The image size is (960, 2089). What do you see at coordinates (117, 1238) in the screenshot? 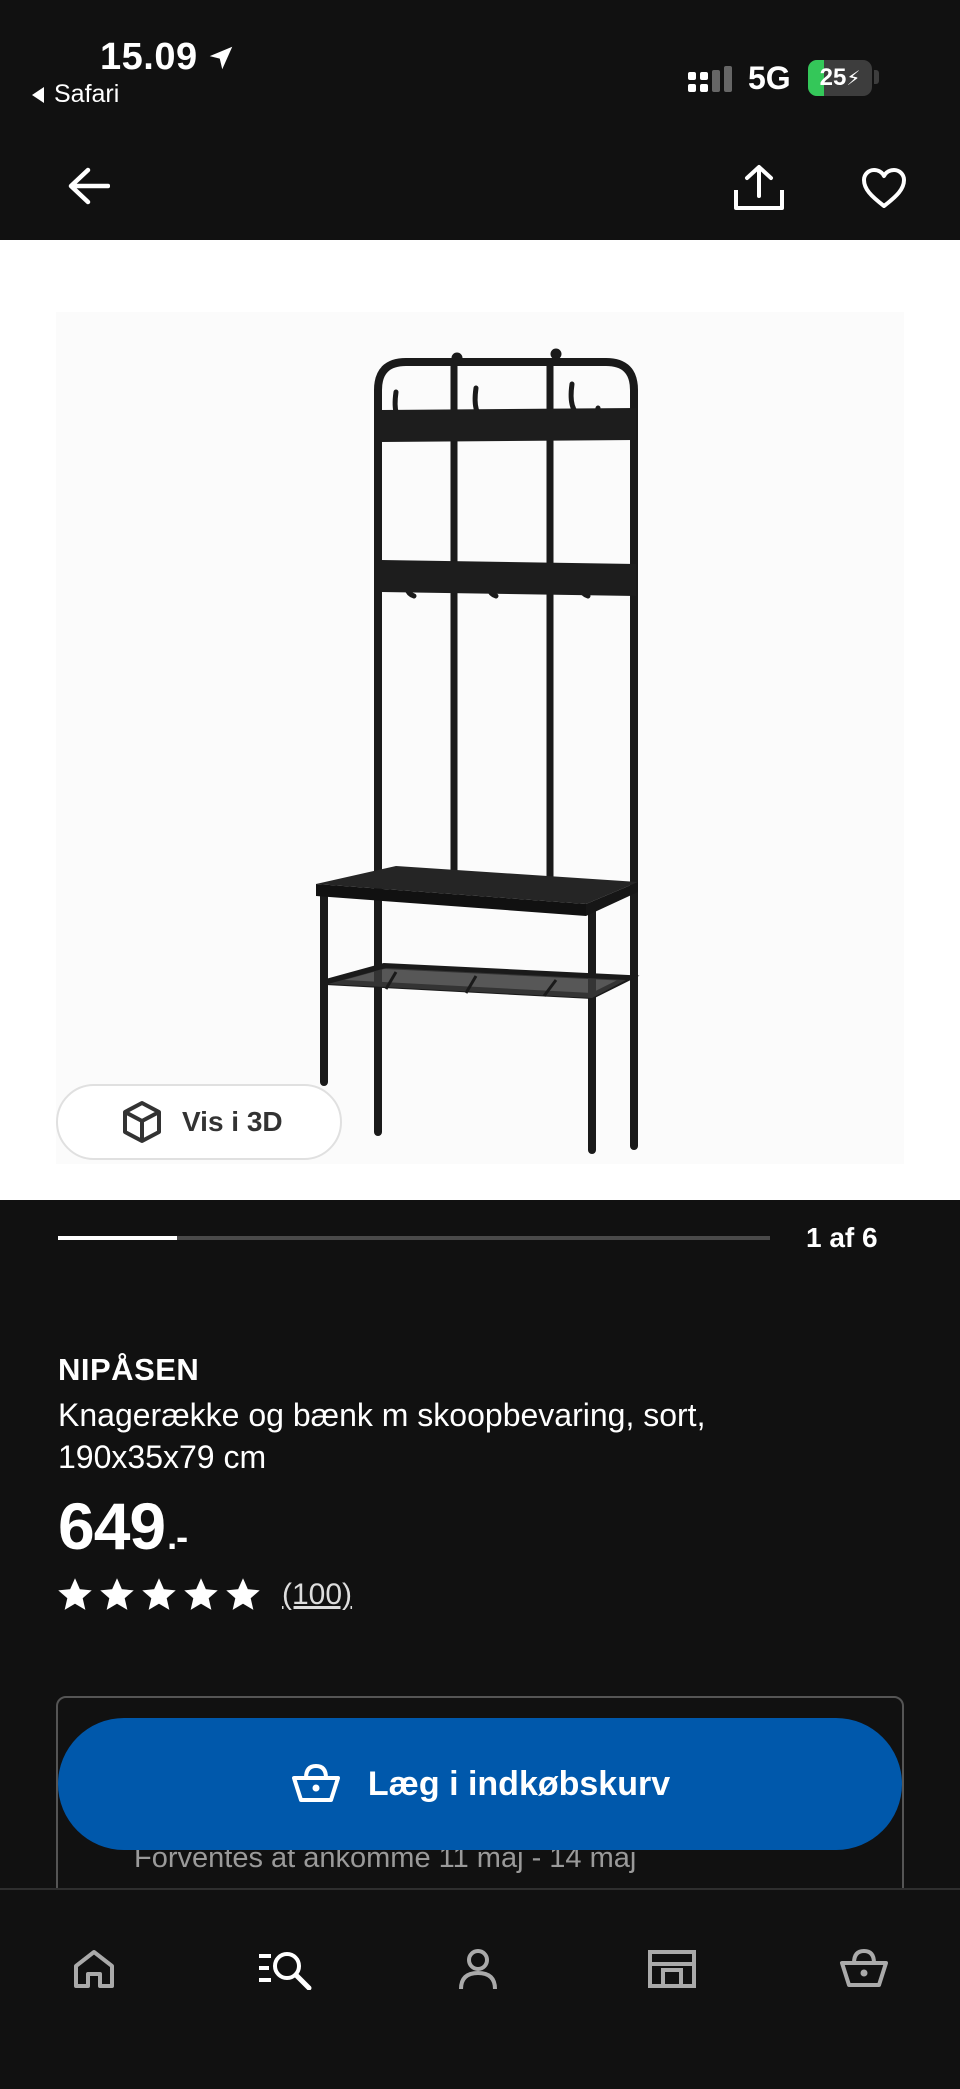
I see `gallery-progress-fill` at bounding box center [117, 1238].